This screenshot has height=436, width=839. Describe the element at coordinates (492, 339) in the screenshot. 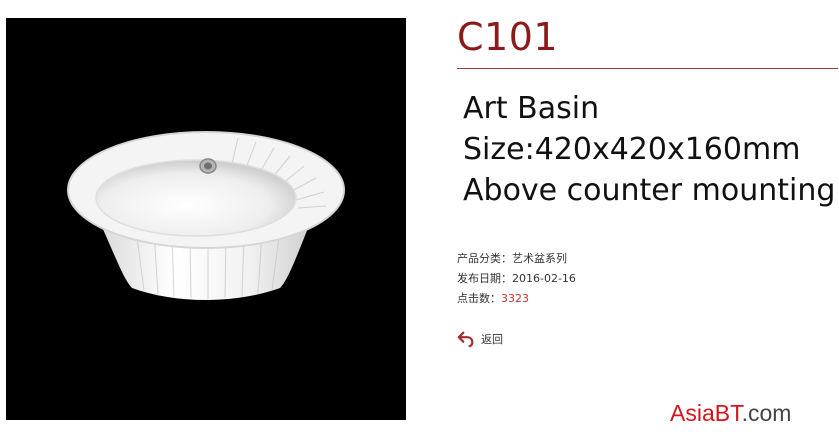

I see `back-label: 返回` at that location.